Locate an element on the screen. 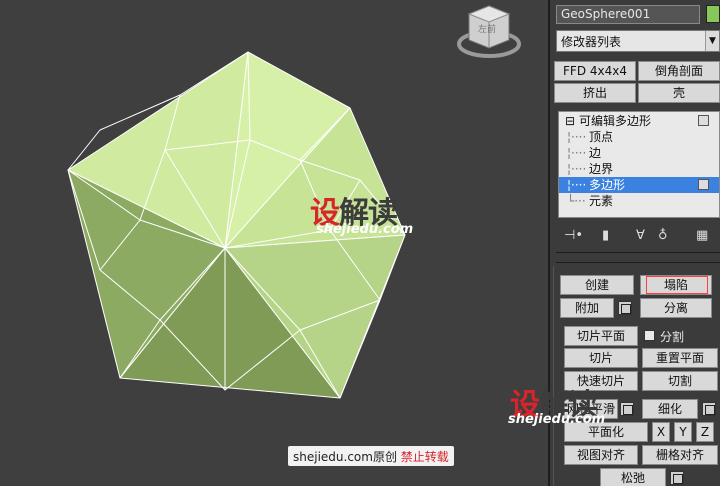  stack-item-border: ¦···· 边界 is located at coordinates (639, 169).